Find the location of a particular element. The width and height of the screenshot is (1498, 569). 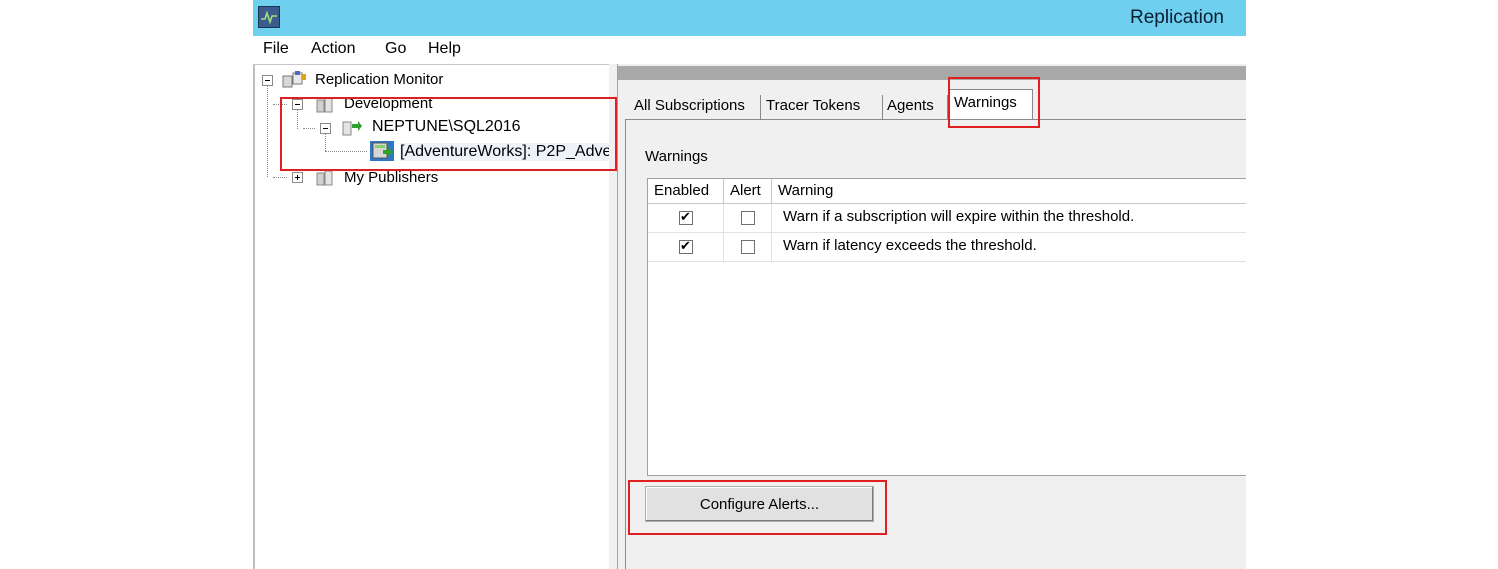

publication-icon is located at coordinates (382, 151).